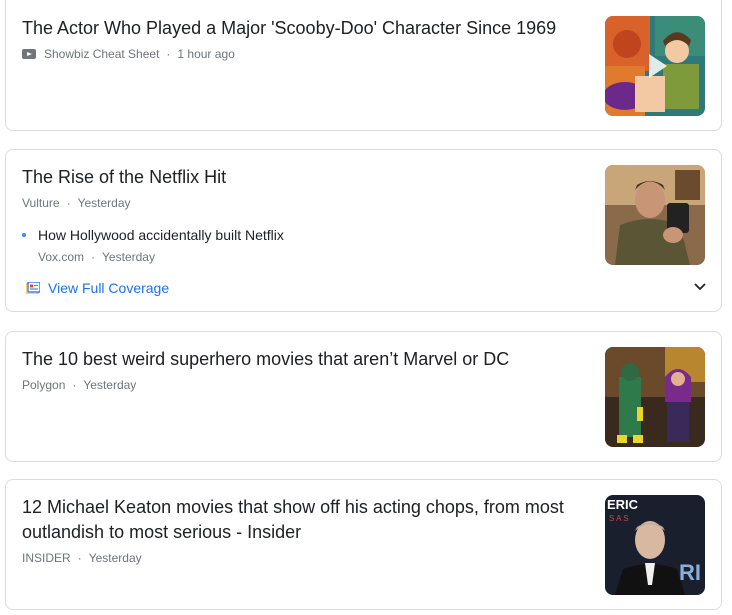  Describe the element at coordinates (24, 235) in the screenshot. I see `bullet-icon` at that location.